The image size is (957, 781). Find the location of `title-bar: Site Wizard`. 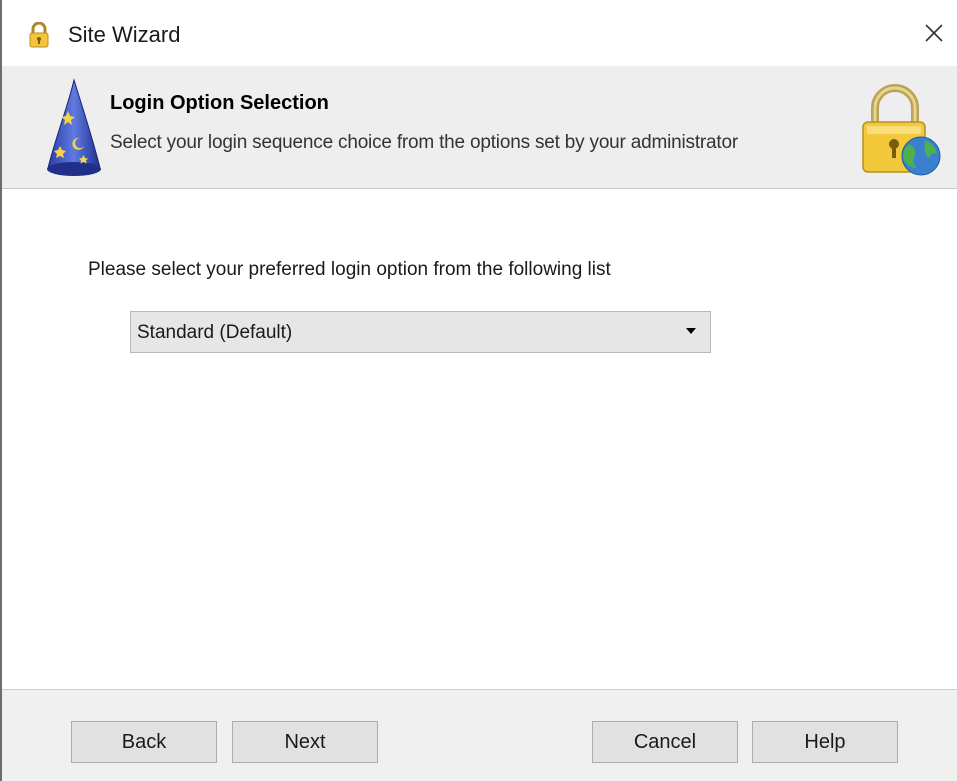

title-bar: Site Wizard is located at coordinates (479, 33).